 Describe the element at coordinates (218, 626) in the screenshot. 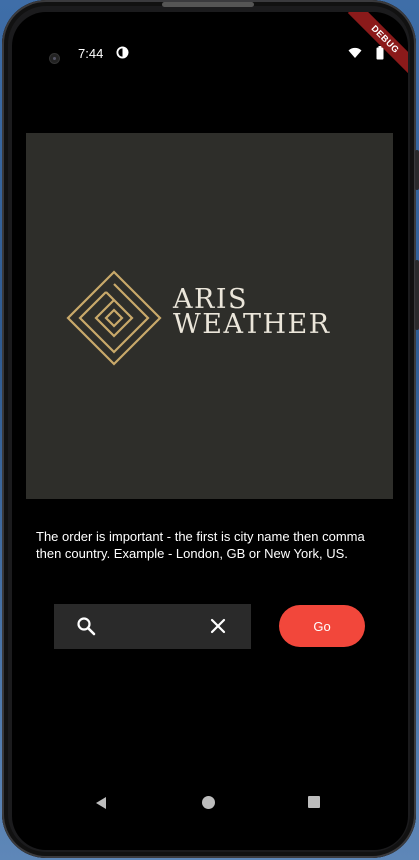

I see `close-icon` at that location.